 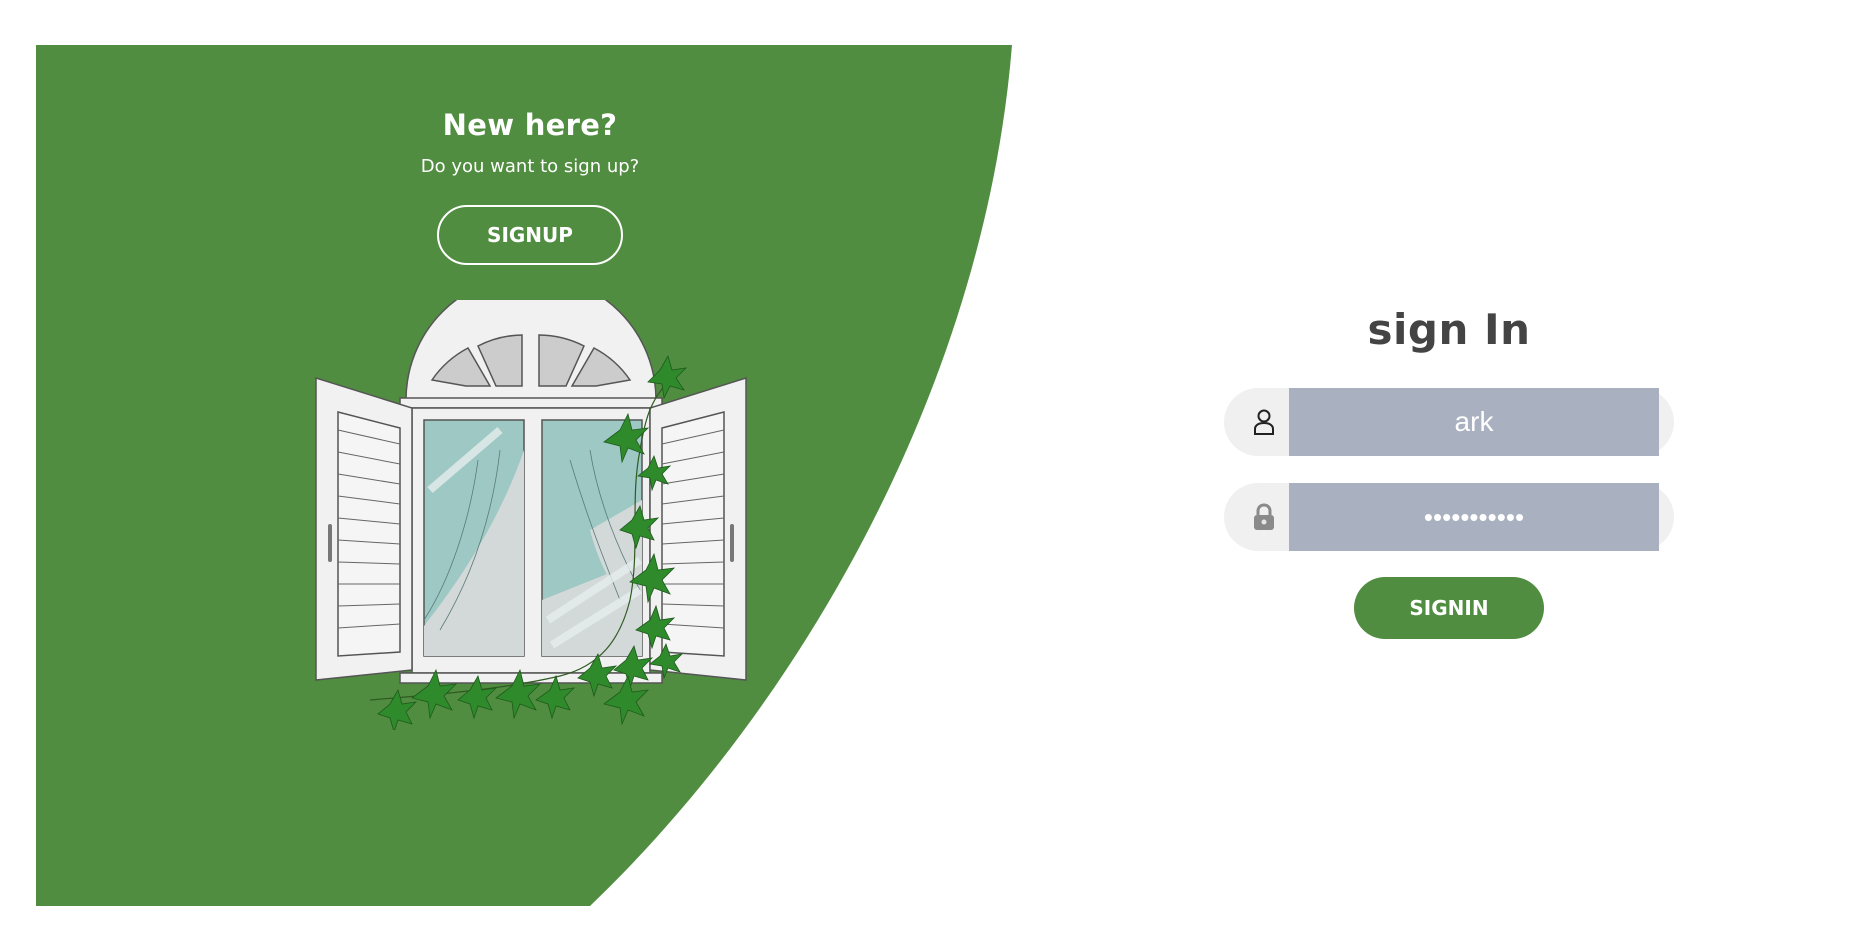 What do you see at coordinates (530, 166) in the screenshot?
I see `panel-subtitle: Do you want to sign up?` at bounding box center [530, 166].